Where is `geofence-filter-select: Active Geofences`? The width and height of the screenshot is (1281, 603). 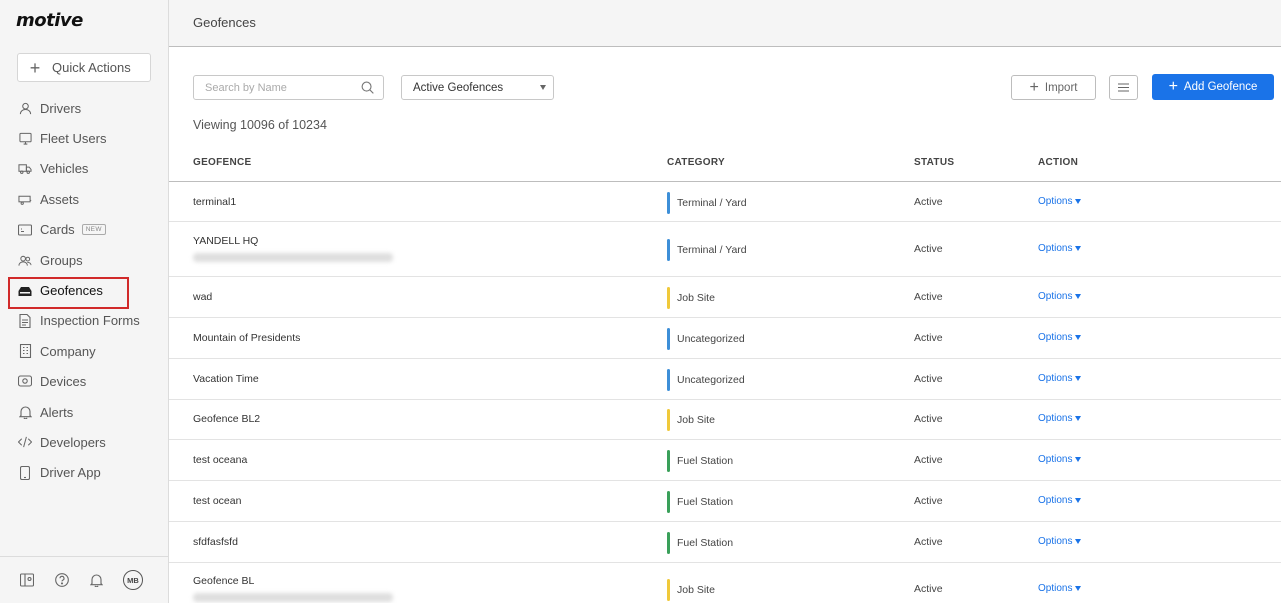 geofence-filter-select: Active Geofences is located at coordinates (477, 87).